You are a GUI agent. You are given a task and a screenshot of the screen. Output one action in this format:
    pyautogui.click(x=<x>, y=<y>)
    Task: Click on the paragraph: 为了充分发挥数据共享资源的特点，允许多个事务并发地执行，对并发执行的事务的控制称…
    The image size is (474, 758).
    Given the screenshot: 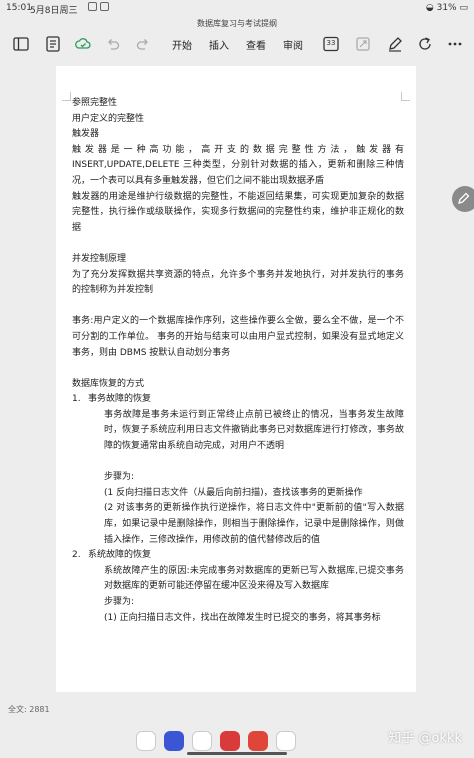 What is the action you would take?
    pyautogui.click(x=238, y=282)
    